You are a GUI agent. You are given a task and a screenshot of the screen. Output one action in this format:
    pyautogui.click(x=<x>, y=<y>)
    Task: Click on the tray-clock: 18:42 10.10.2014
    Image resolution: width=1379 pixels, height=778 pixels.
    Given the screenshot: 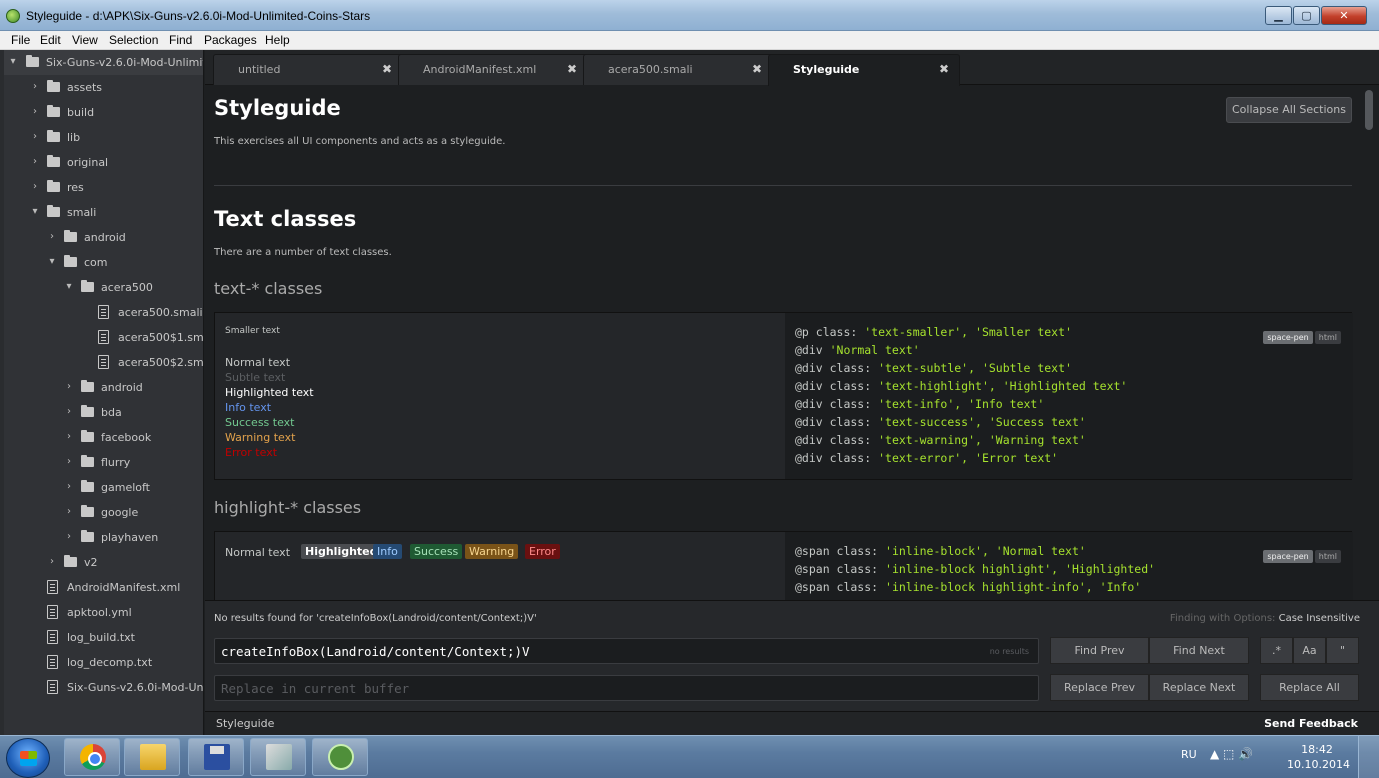 What is the action you would take?
    pyautogui.click(x=1318, y=757)
    